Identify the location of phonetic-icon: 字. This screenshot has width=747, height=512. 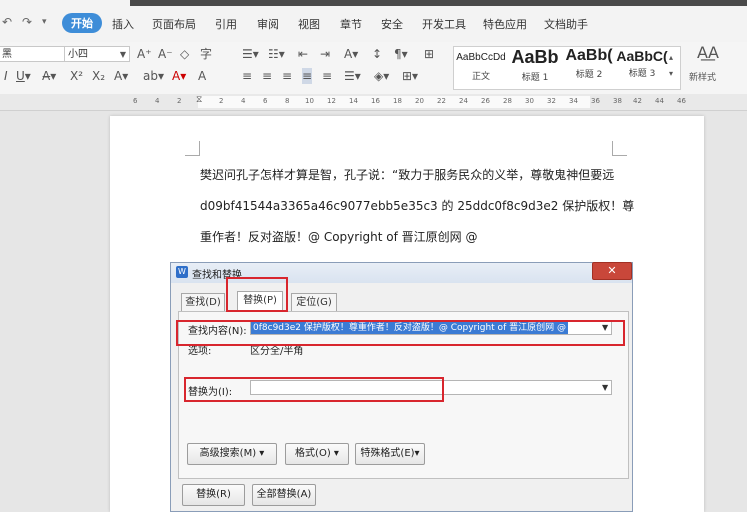
(206, 54).